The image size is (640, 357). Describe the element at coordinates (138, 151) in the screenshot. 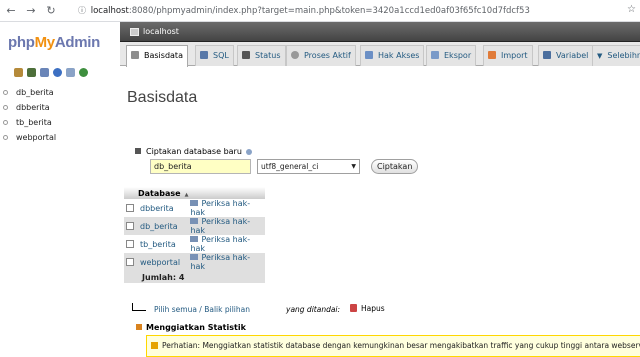

I see `create-db-icon` at that location.